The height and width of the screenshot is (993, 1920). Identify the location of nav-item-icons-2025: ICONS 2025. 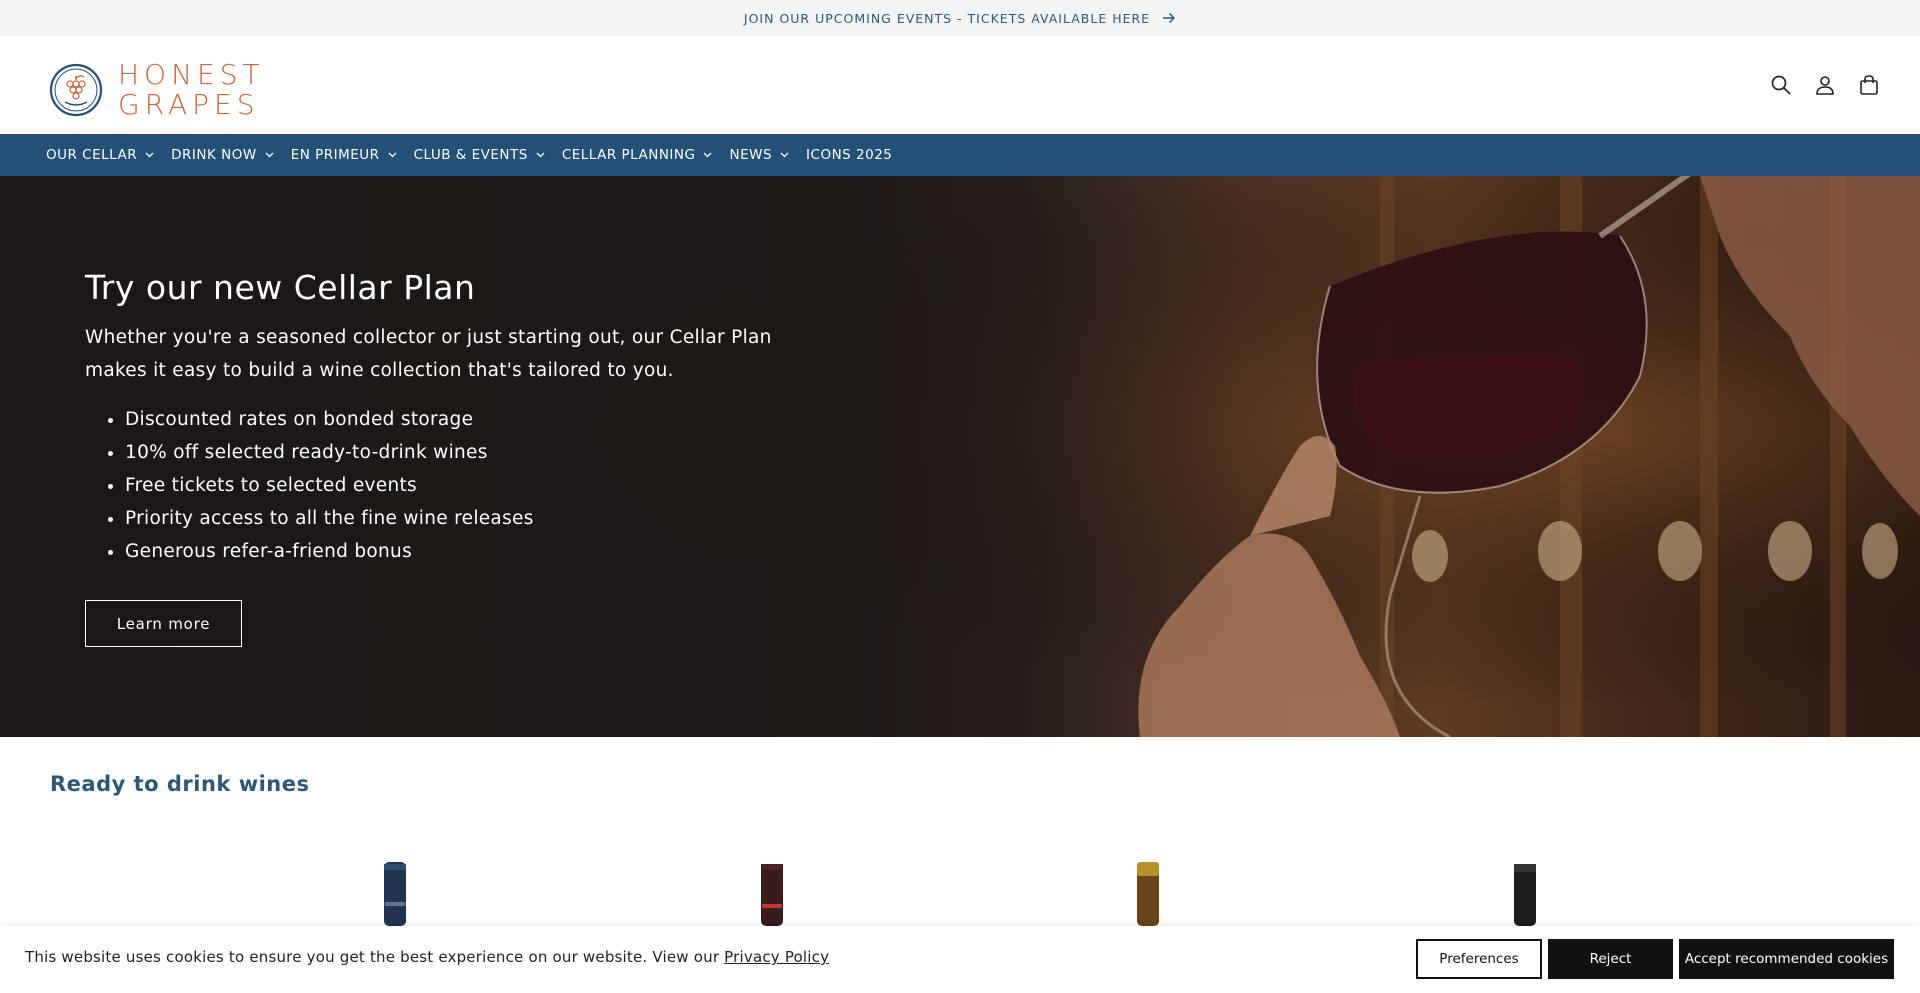
(849, 155).